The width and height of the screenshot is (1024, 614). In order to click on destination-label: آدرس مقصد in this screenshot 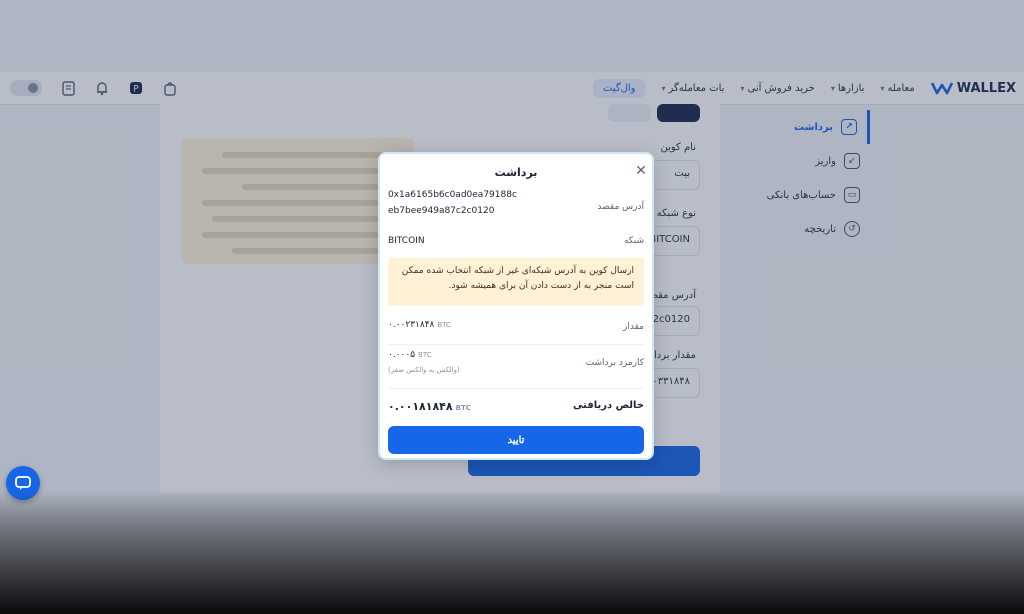, I will do `click(620, 207)`.